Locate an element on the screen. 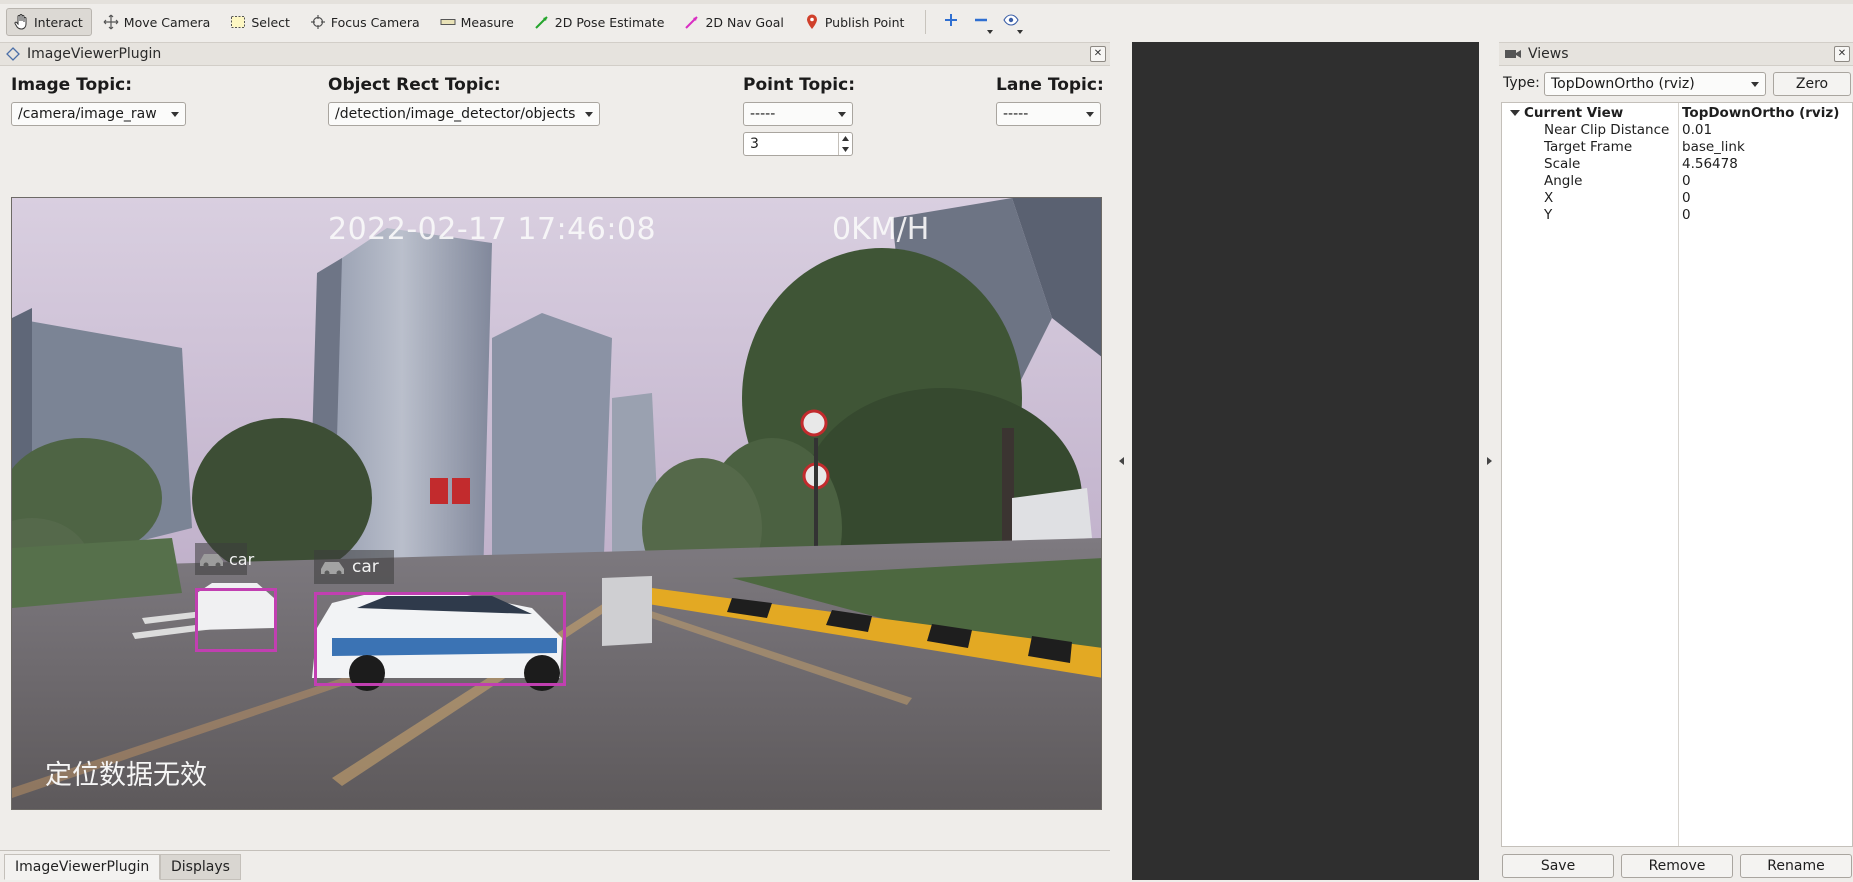 Image resolution: width=1853 pixels, height=882 pixels. view-type-label: Type: is located at coordinates (1521, 83).